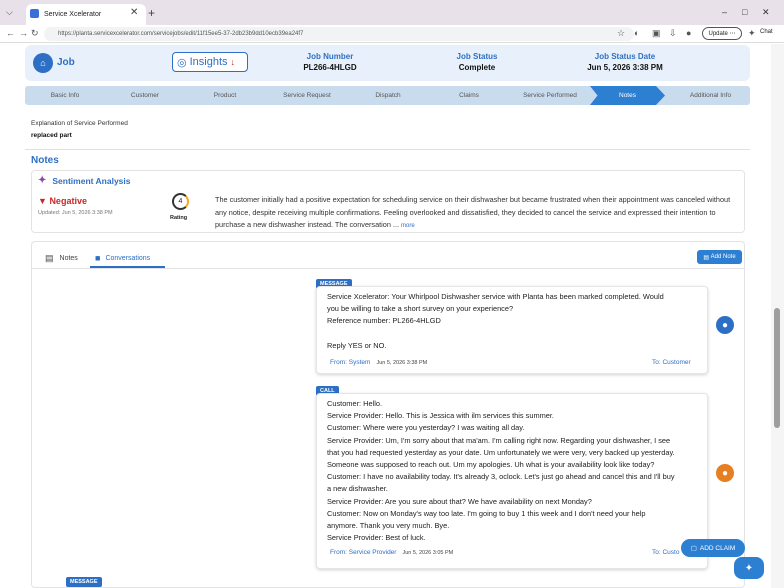 This screenshot has height=588, width=784. What do you see at coordinates (10, 33) in the screenshot?
I see `back-icon: ←` at bounding box center [10, 33].